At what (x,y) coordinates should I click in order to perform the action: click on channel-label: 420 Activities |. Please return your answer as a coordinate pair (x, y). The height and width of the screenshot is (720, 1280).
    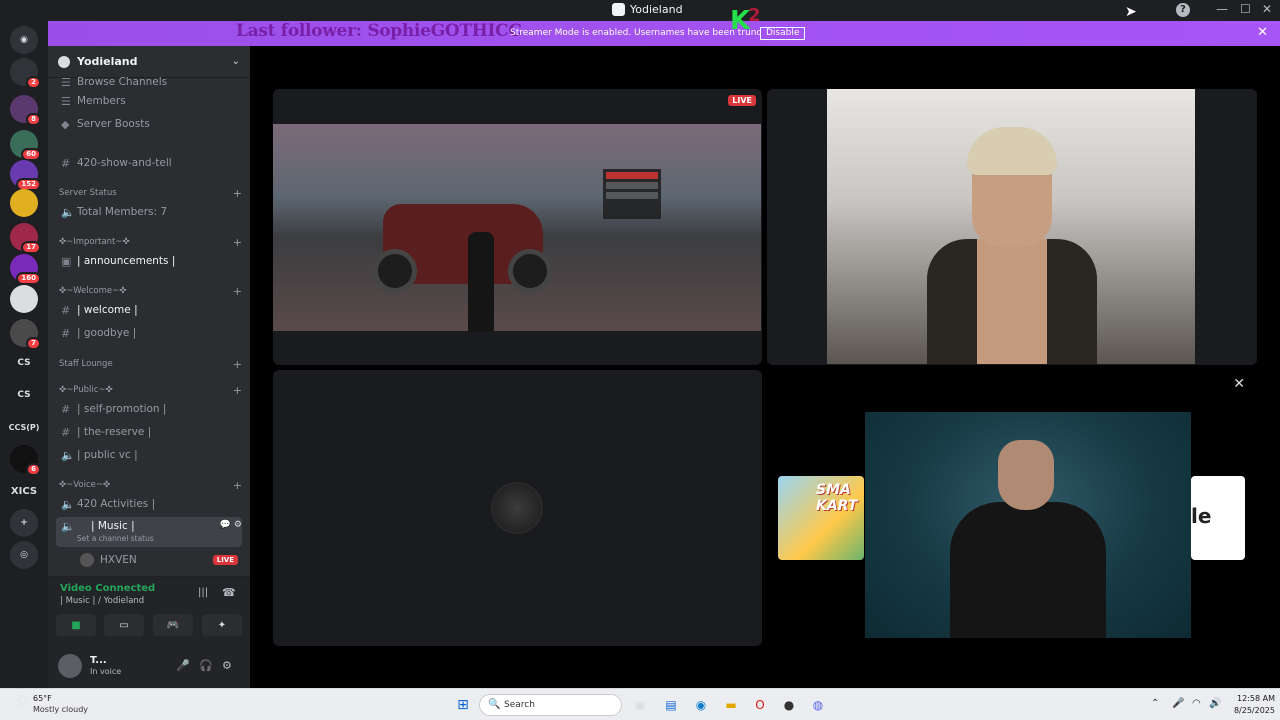
    Looking at the image, I should click on (116, 504).